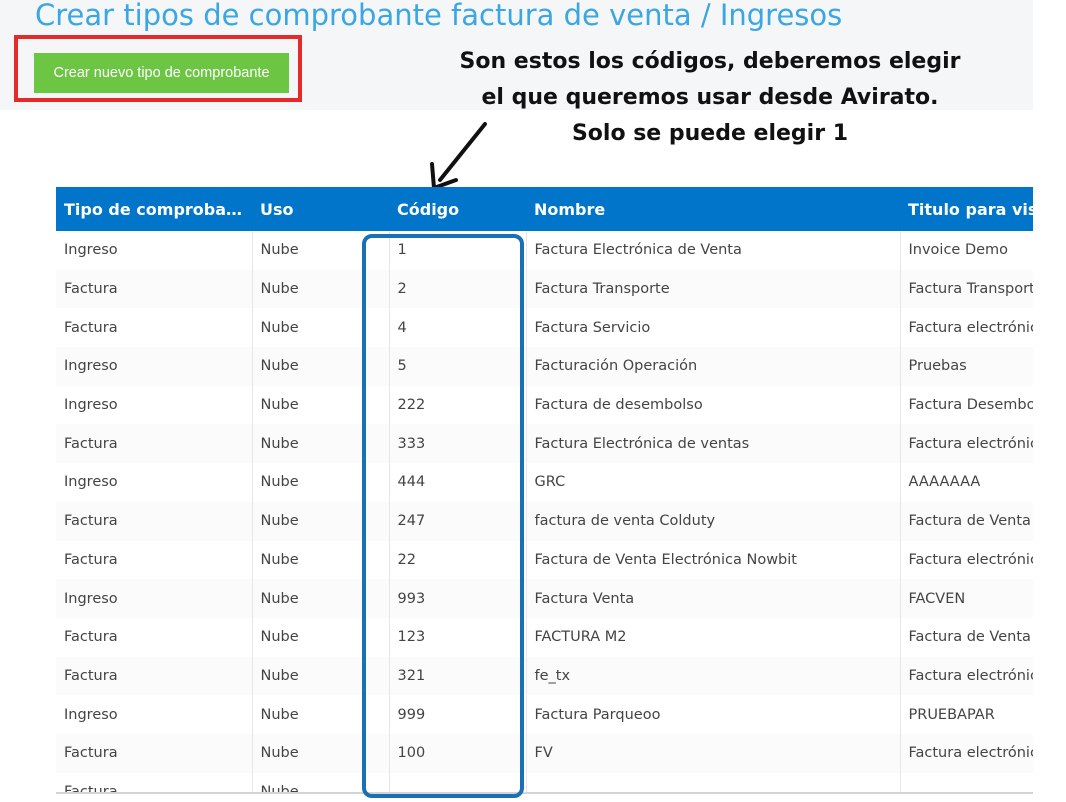 The image size is (1066, 802). What do you see at coordinates (458, 444) in the screenshot?
I see `cell-codigo: 333` at bounding box center [458, 444].